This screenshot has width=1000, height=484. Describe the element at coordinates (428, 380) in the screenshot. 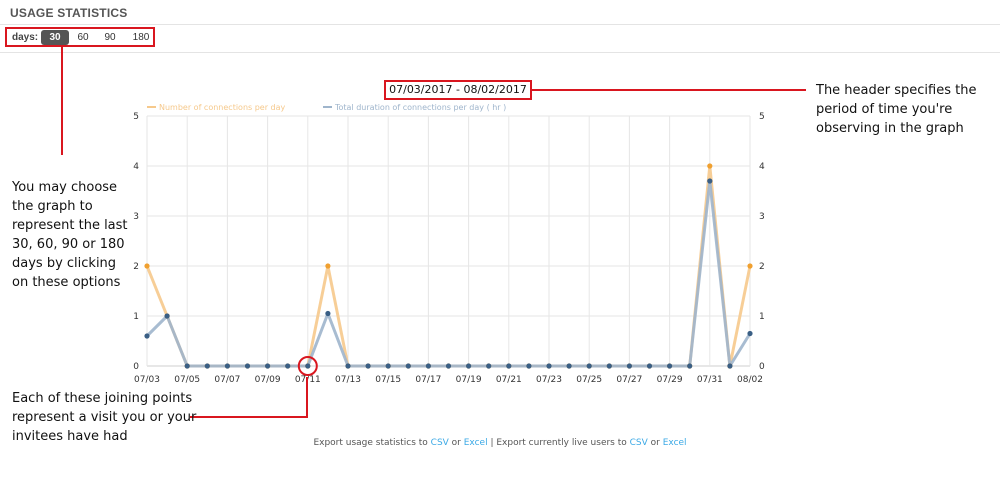

I see `x-tick-label: 07/17` at that location.